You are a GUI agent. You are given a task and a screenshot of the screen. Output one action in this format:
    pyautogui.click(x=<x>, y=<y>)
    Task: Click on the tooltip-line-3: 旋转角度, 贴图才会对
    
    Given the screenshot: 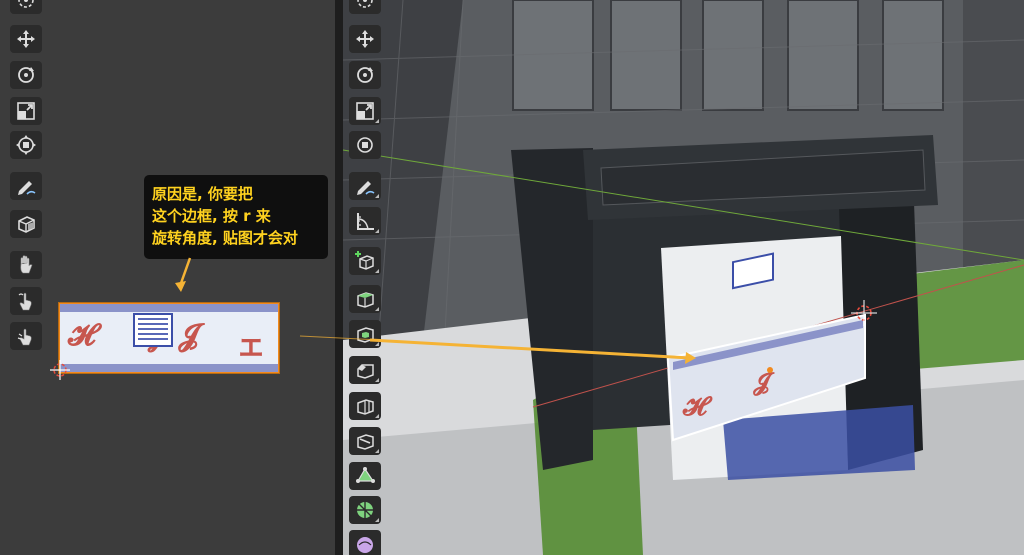 What is the action you would take?
    pyautogui.click(x=225, y=238)
    